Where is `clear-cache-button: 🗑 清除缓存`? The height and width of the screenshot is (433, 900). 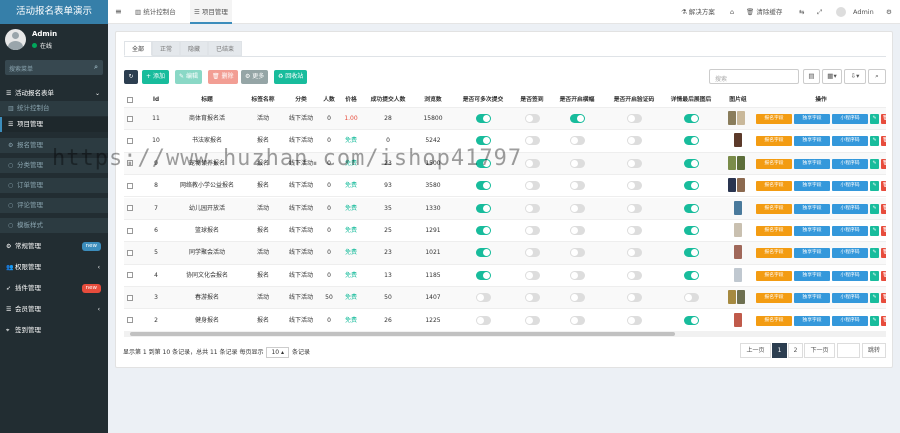 clear-cache-button: 🗑 清除缓存 is located at coordinates (764, 12).